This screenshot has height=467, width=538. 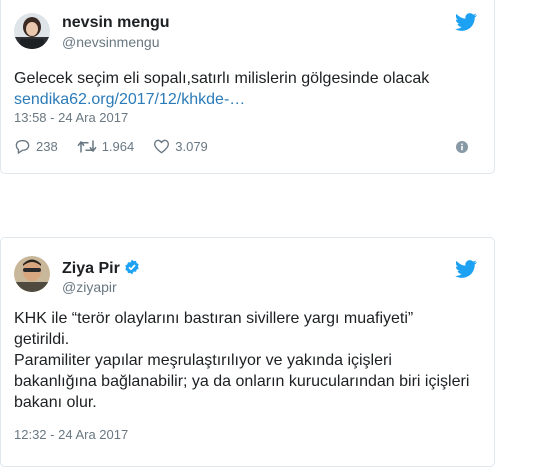 I want to click on author-name: Ziya Pir, so click(x=101, y=268).